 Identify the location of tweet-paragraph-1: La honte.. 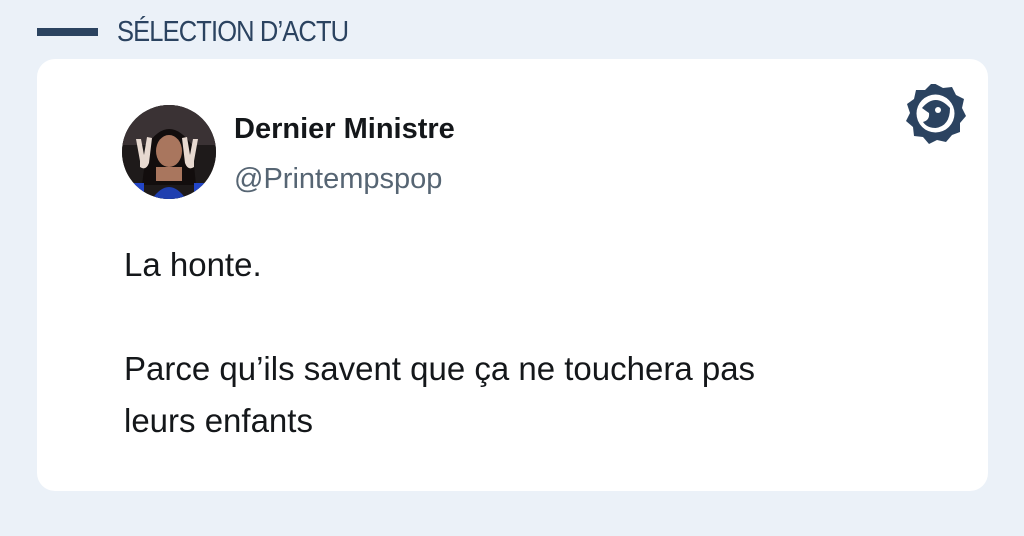
(193, 264).